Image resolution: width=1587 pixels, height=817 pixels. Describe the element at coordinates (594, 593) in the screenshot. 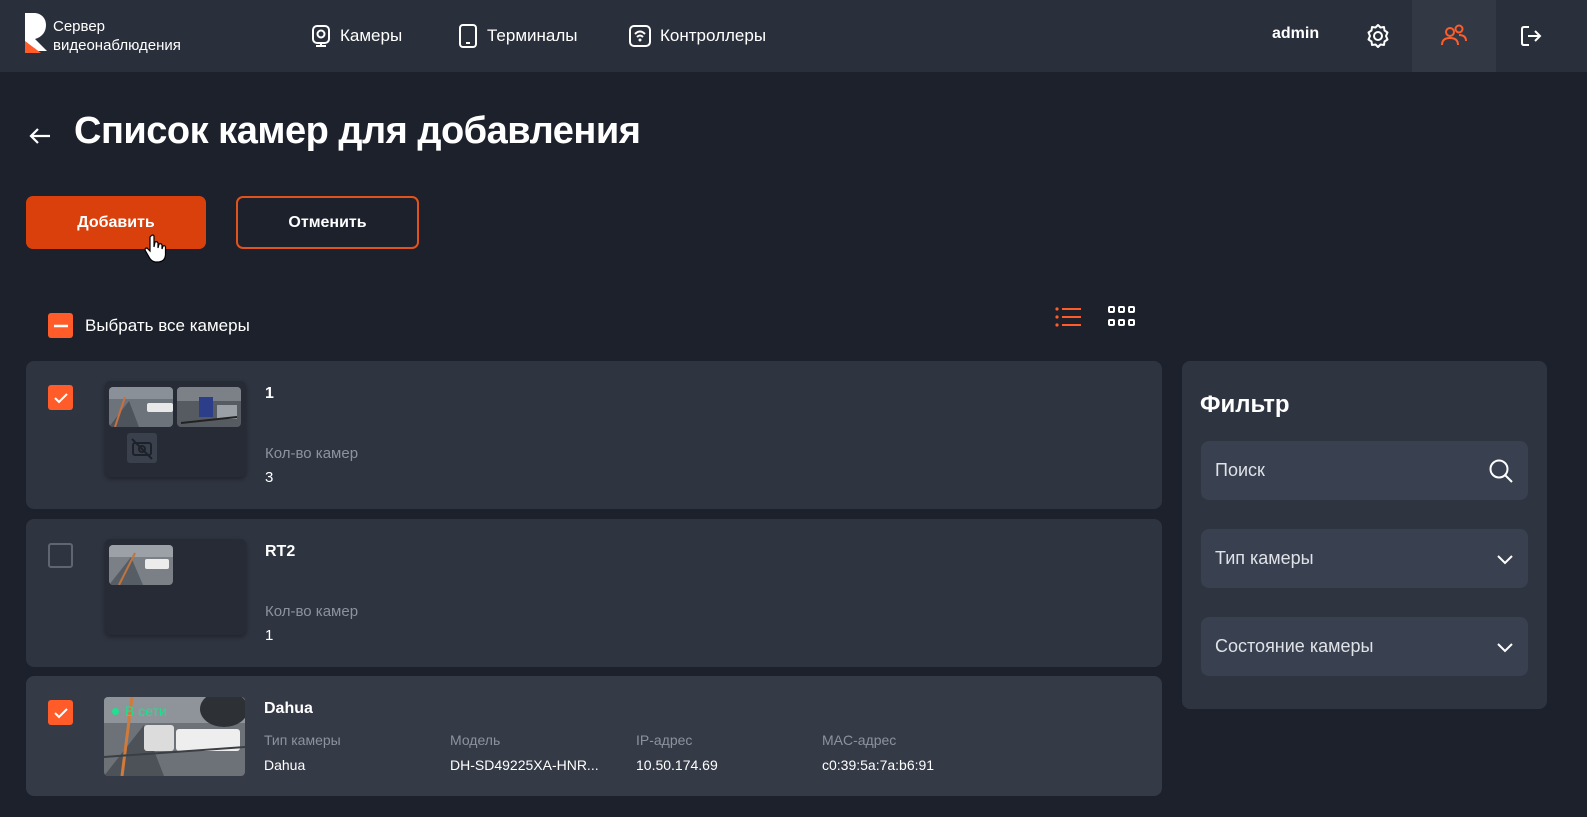

I see `camera-group-card: RT2 Кол-во камер 1` at that location.